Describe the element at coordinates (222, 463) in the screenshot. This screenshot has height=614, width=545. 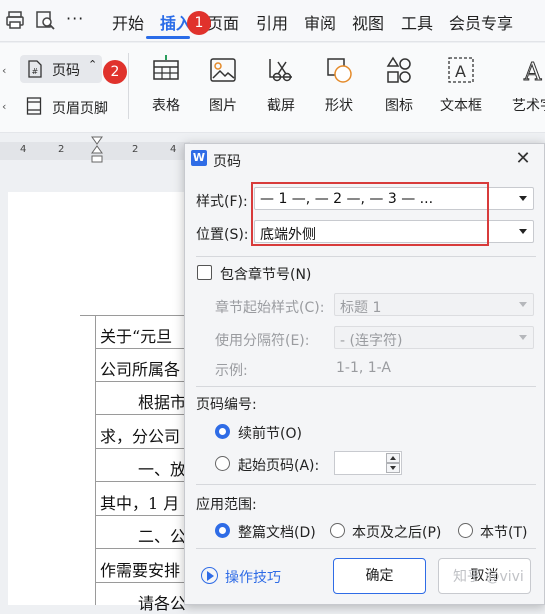
I see `start-at-radio` at that location.